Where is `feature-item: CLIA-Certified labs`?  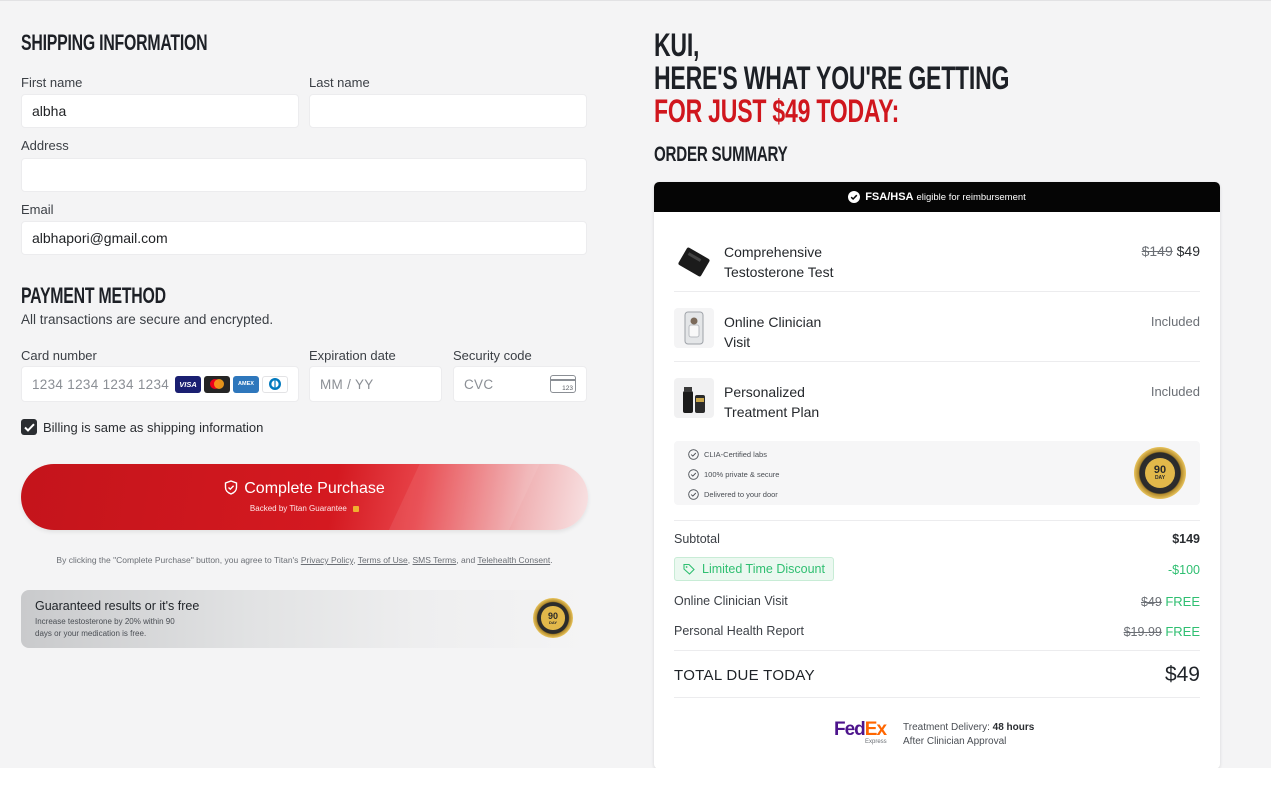 feature-item: CLIA-Certified labs is located at coordinates (727, 454).